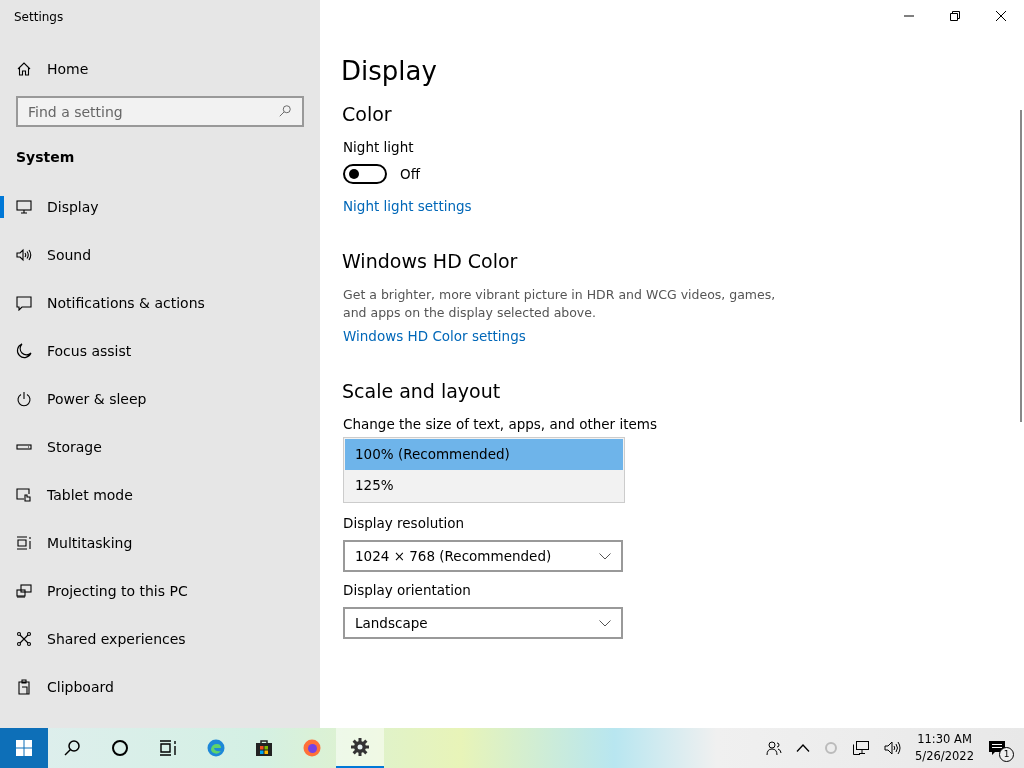 This screenshot has width=1024, height=768. What do you see at coordinates (24, 591) in the screenshot?
I see `project-icon` at bounding box center [24, 591].